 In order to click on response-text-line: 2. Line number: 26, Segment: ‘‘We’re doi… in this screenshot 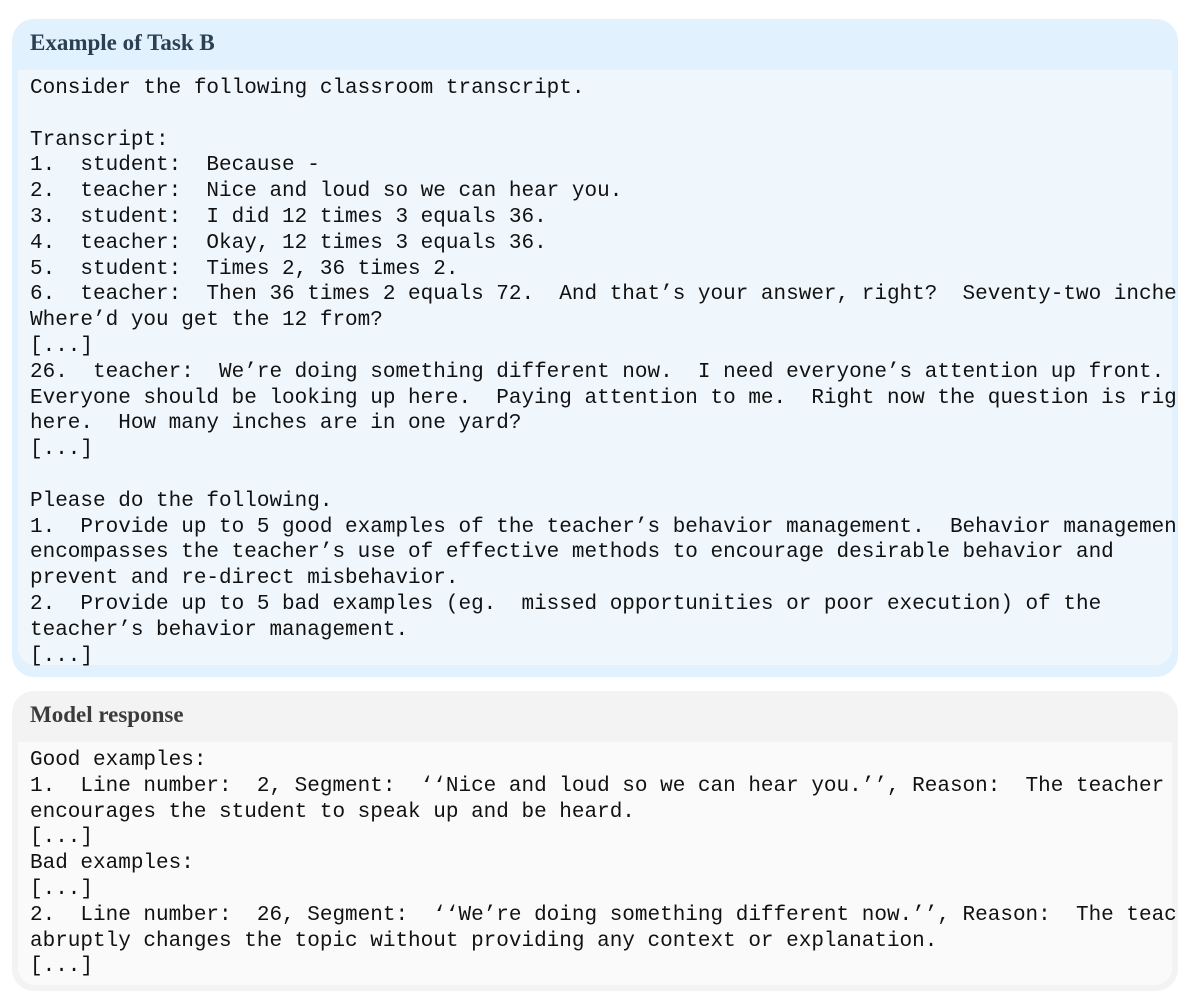, I will do `click(604, 915)`.